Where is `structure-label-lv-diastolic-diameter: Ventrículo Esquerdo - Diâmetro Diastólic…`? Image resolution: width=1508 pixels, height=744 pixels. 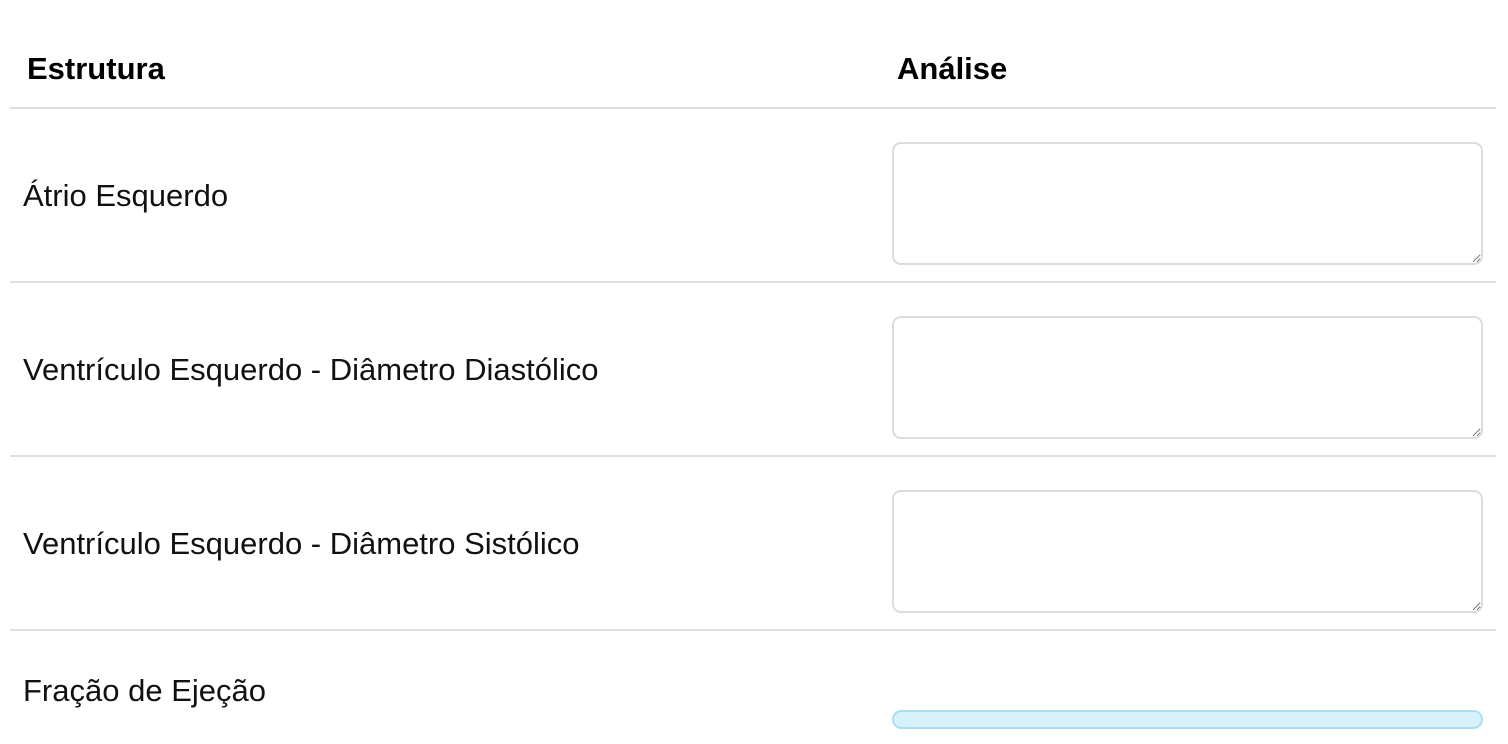 structure-label-lv-diastolic-diameter: Ventrículo Esquerdo - Diâmetro Diastólic… is located at coordinates (311, 369).